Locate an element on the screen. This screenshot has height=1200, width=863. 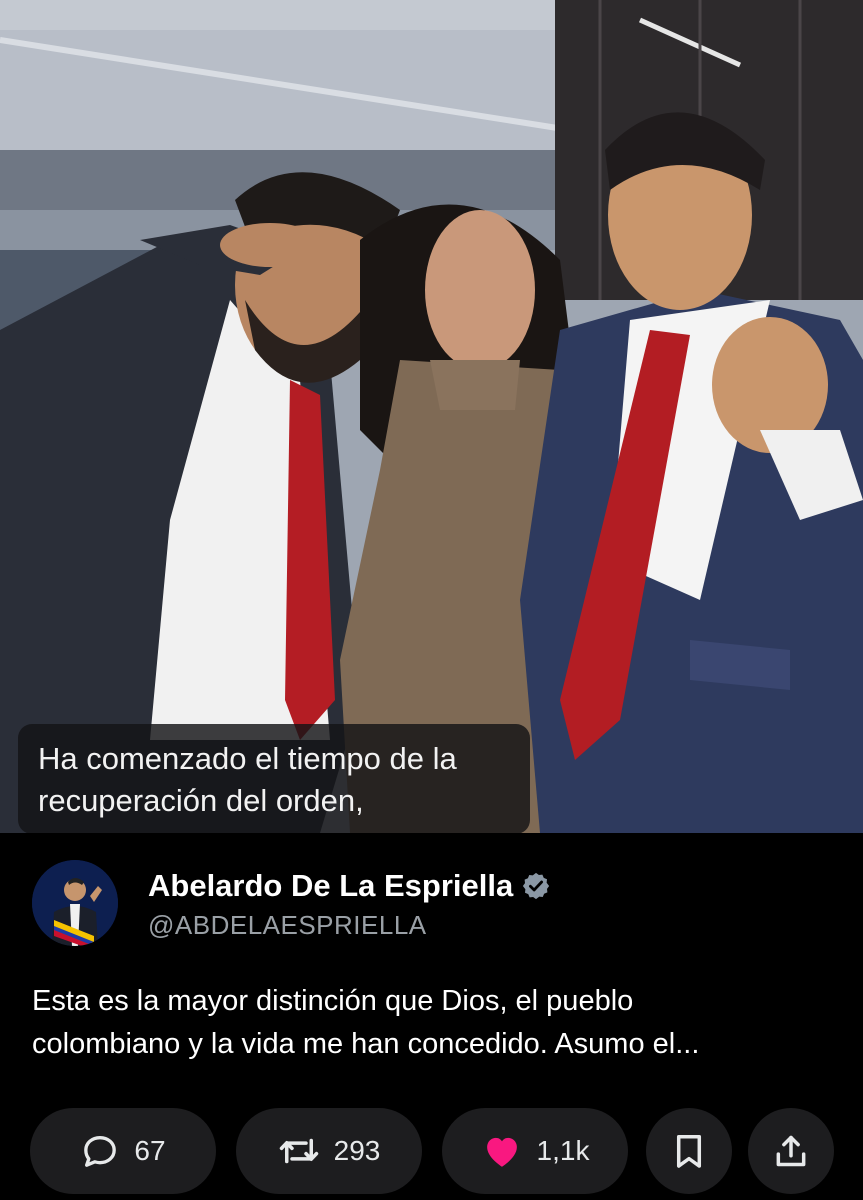
bookmark-icon is located at coordinates (689, 1151).